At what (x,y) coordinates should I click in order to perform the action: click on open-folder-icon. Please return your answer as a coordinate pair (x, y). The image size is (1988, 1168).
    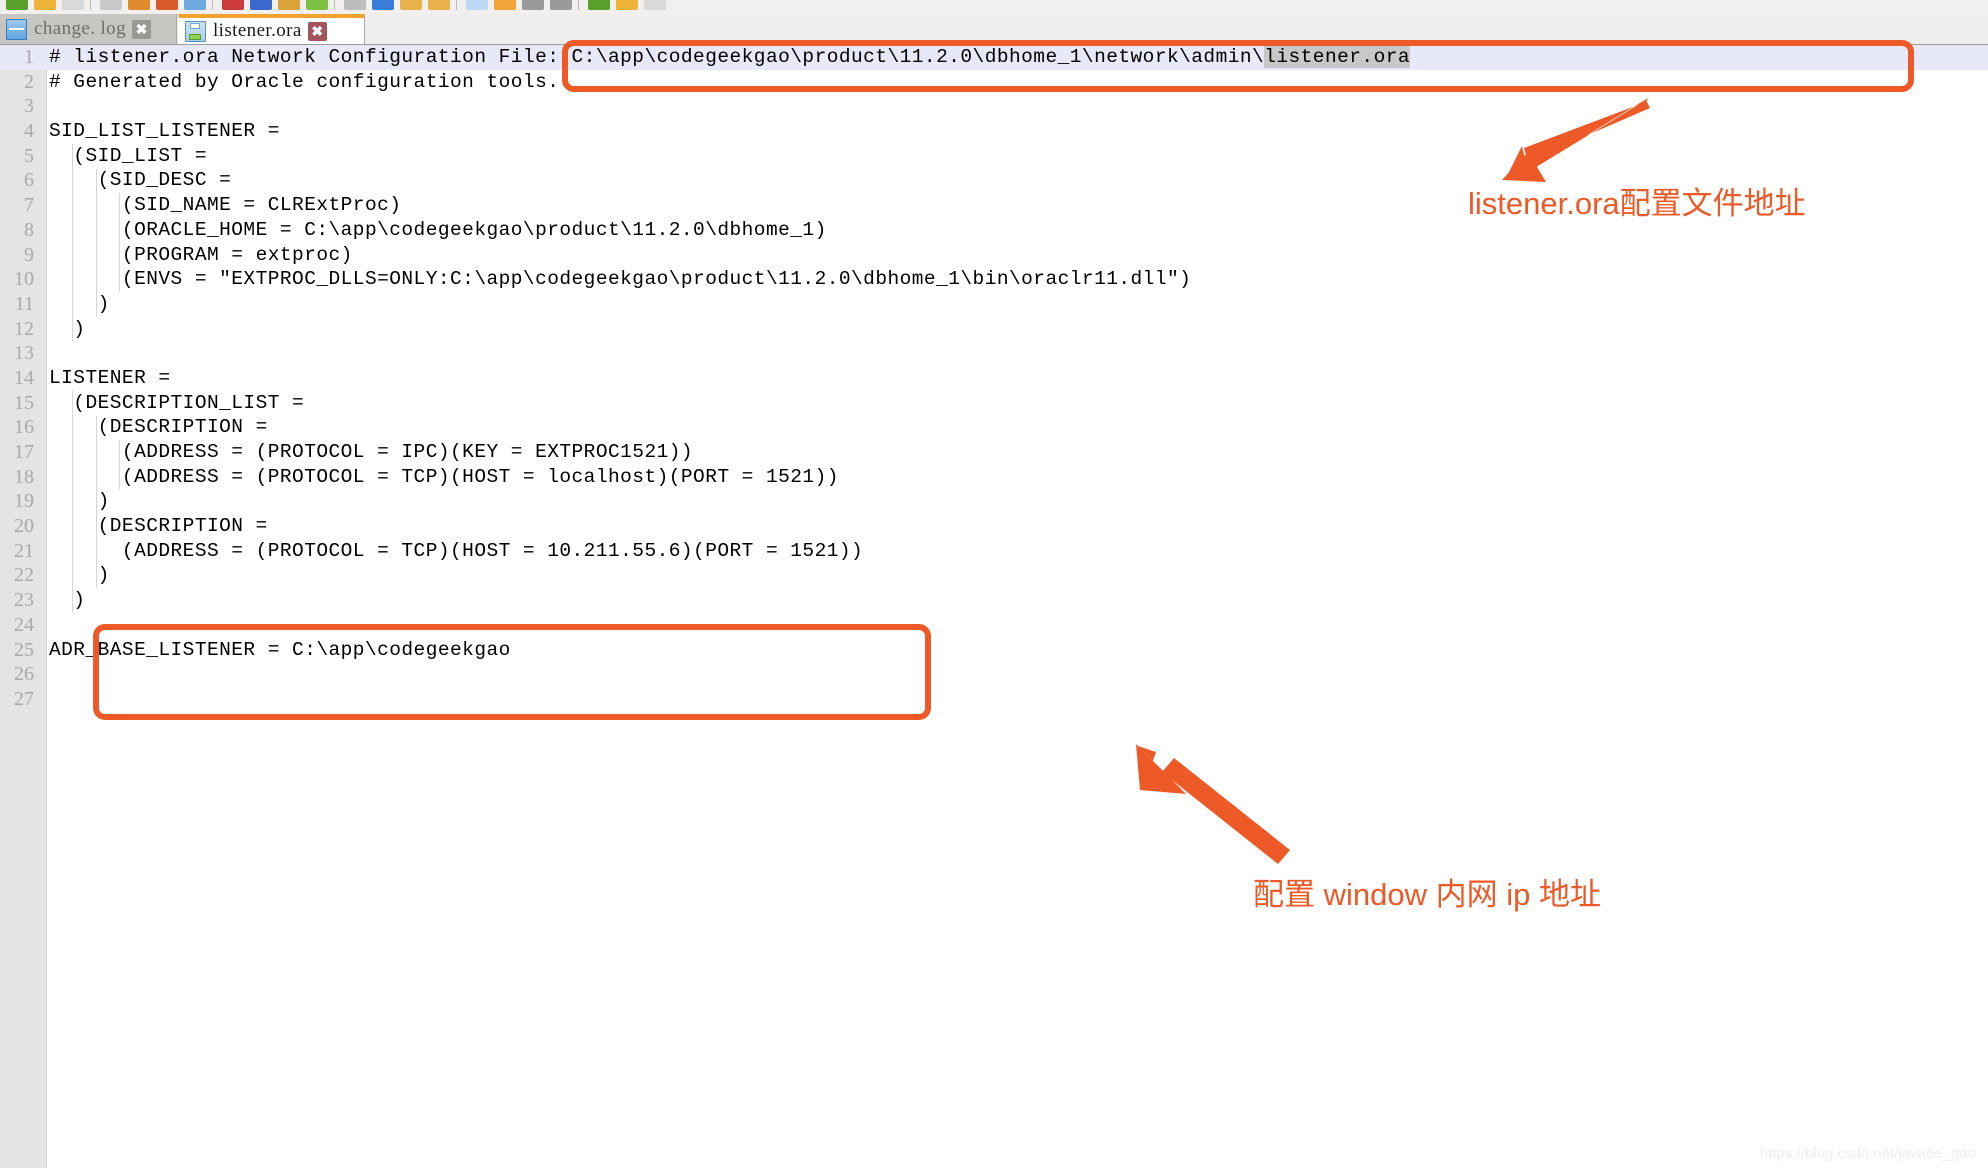
    Looking at the image, I should click on (45, 5).